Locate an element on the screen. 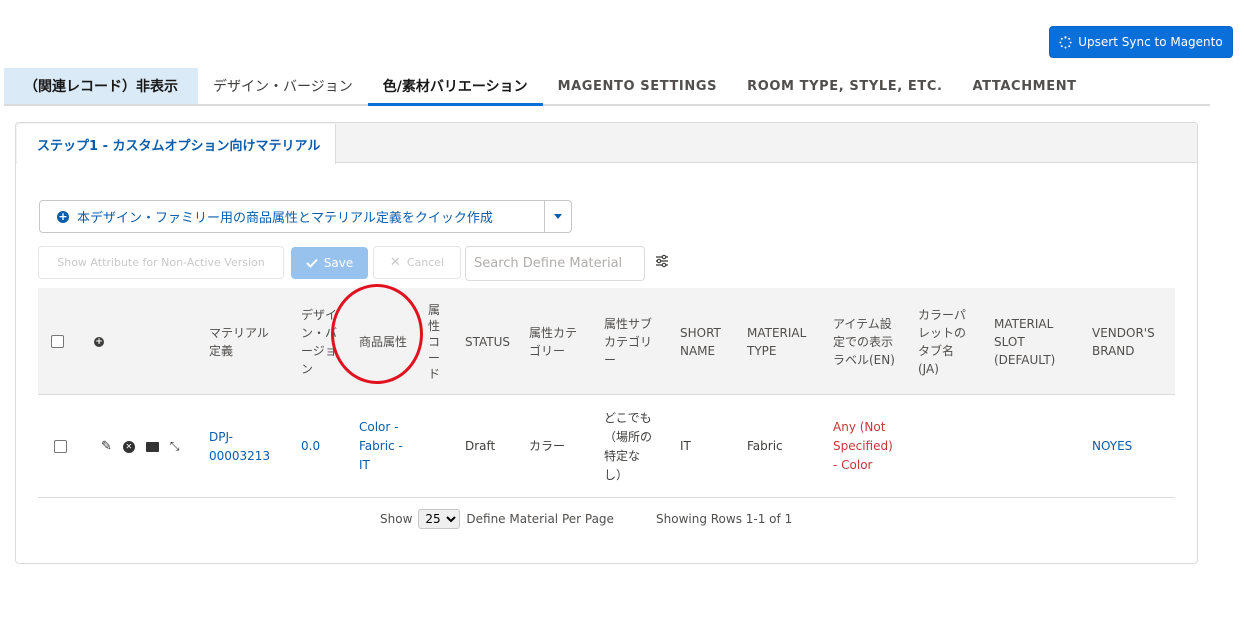 Image resolution: width=1244 pixels, height=618 pixels. cell-attr-category: カラー is located at coordinates (547, 446).